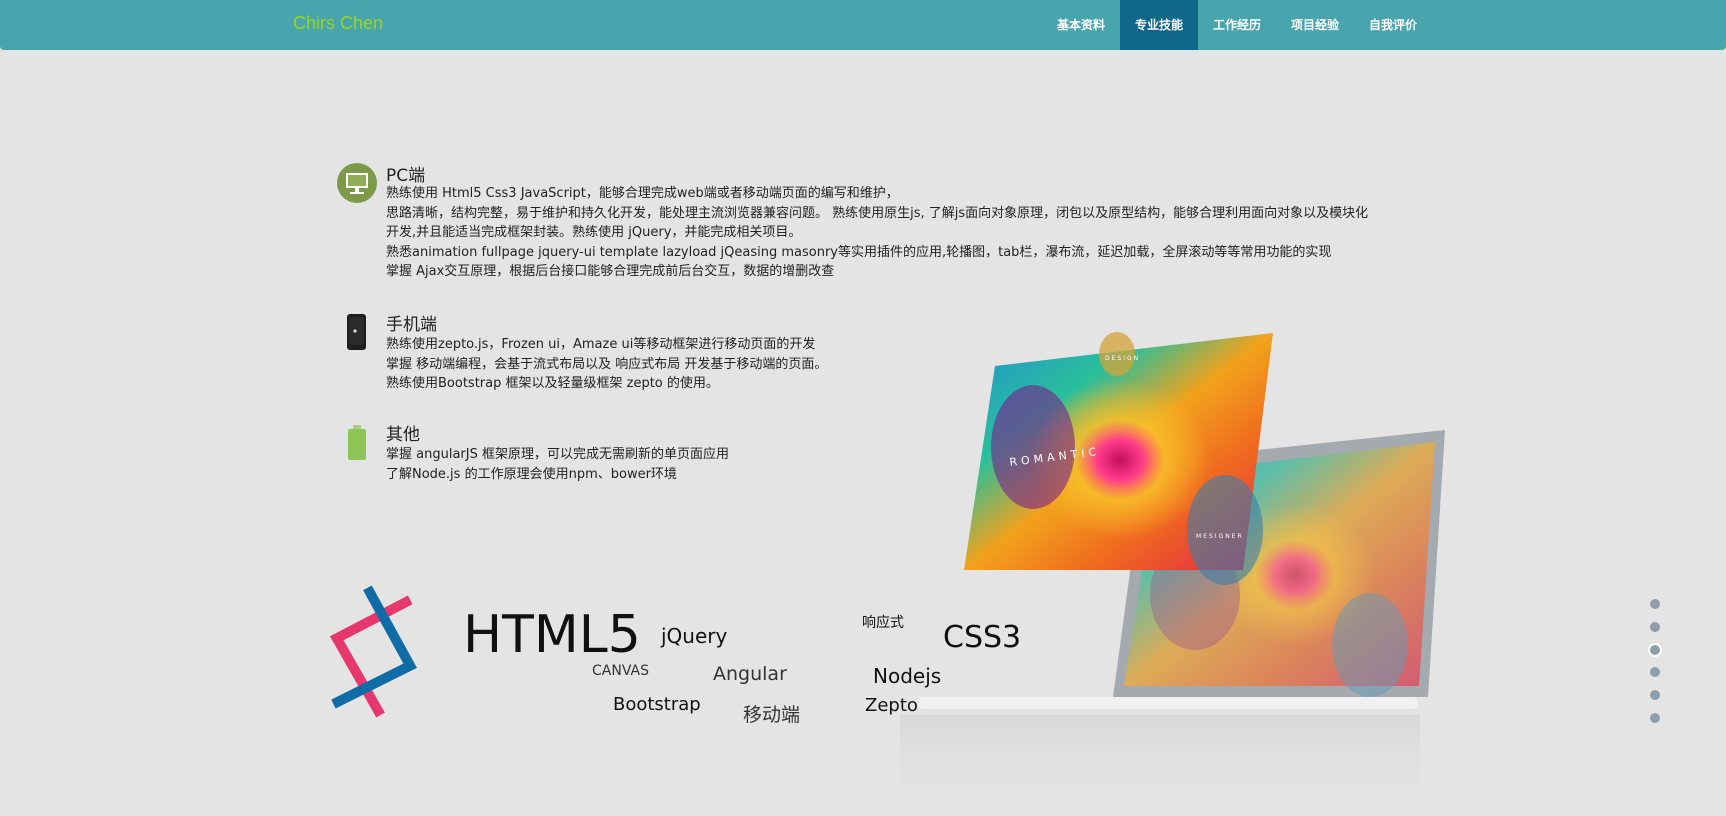 The height and width of the screenshot is (816, 1726). Describe the element at coordinates (907, 676) in the screenshot. I see `skill-nodejs: Nodejs` at that location.